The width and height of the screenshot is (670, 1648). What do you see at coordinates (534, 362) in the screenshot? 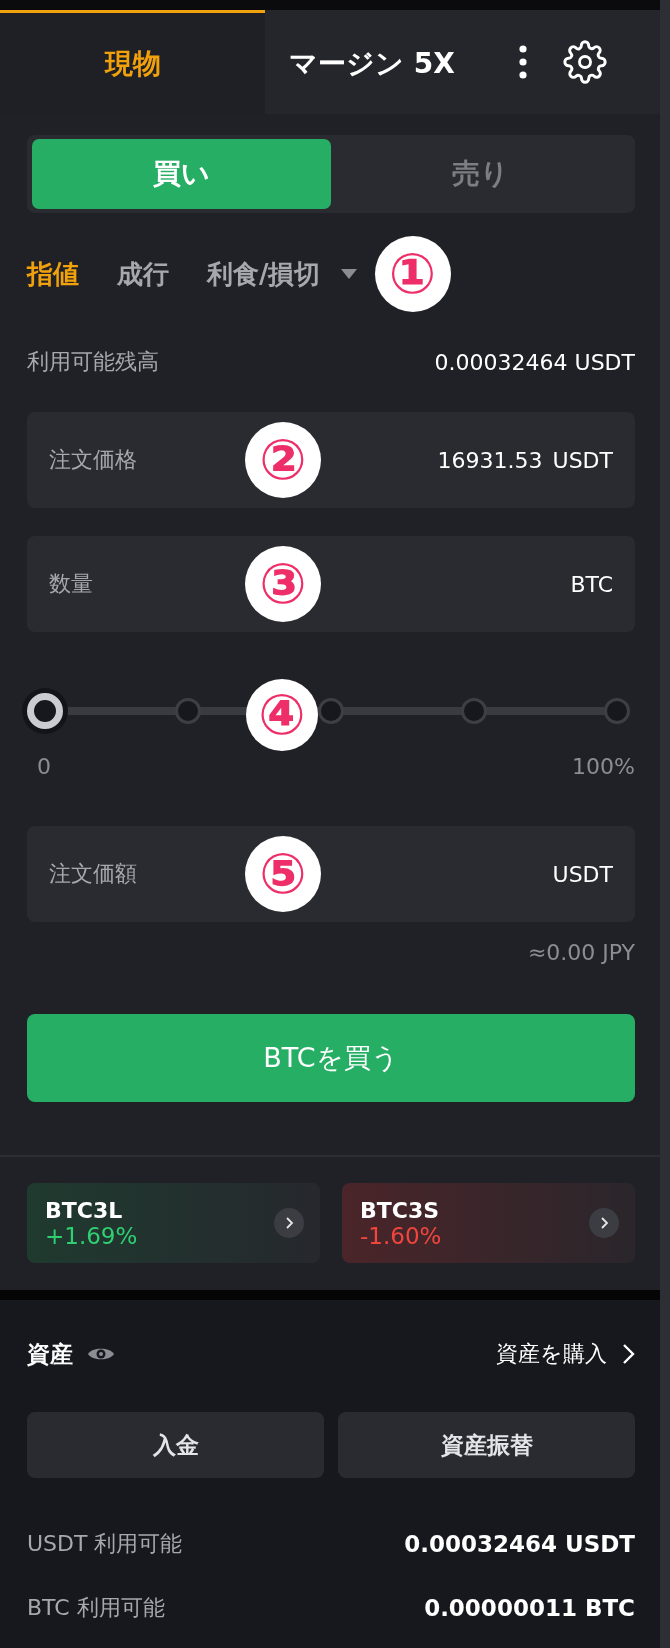
I see `balance-value: 0.00032464 USDT` at bounding box center [534, 362].